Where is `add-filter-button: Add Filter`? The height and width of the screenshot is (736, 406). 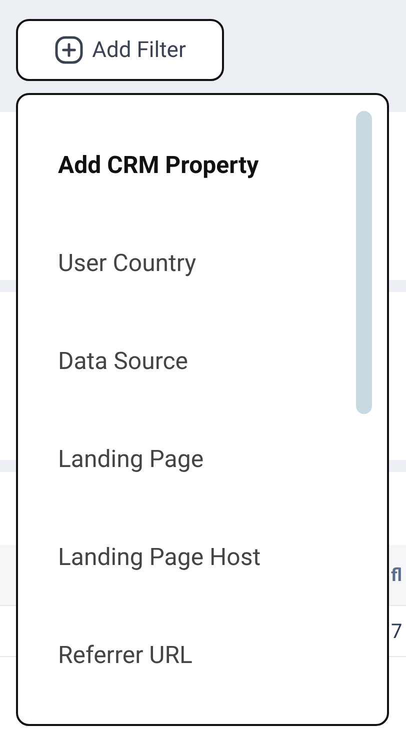
add-filter-button: Add Filter is located at coordinates (120, 50).